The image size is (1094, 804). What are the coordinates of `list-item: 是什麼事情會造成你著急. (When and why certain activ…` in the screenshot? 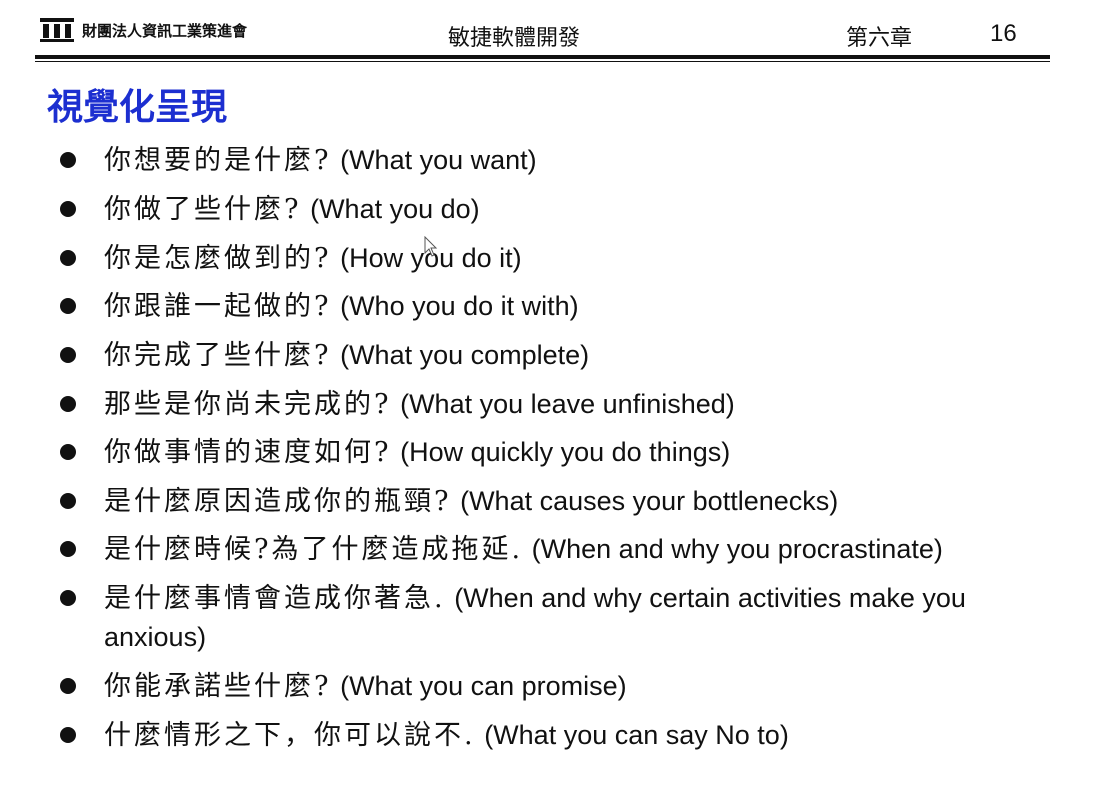 It's located at (552, 618).